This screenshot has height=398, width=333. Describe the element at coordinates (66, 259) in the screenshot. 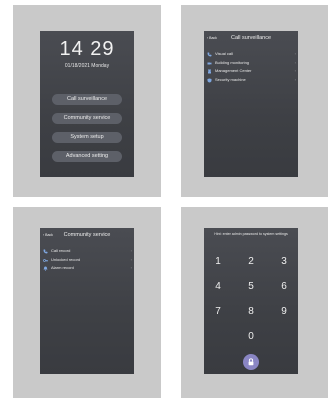

I see `list-item-label: Unlocked record` at that location.